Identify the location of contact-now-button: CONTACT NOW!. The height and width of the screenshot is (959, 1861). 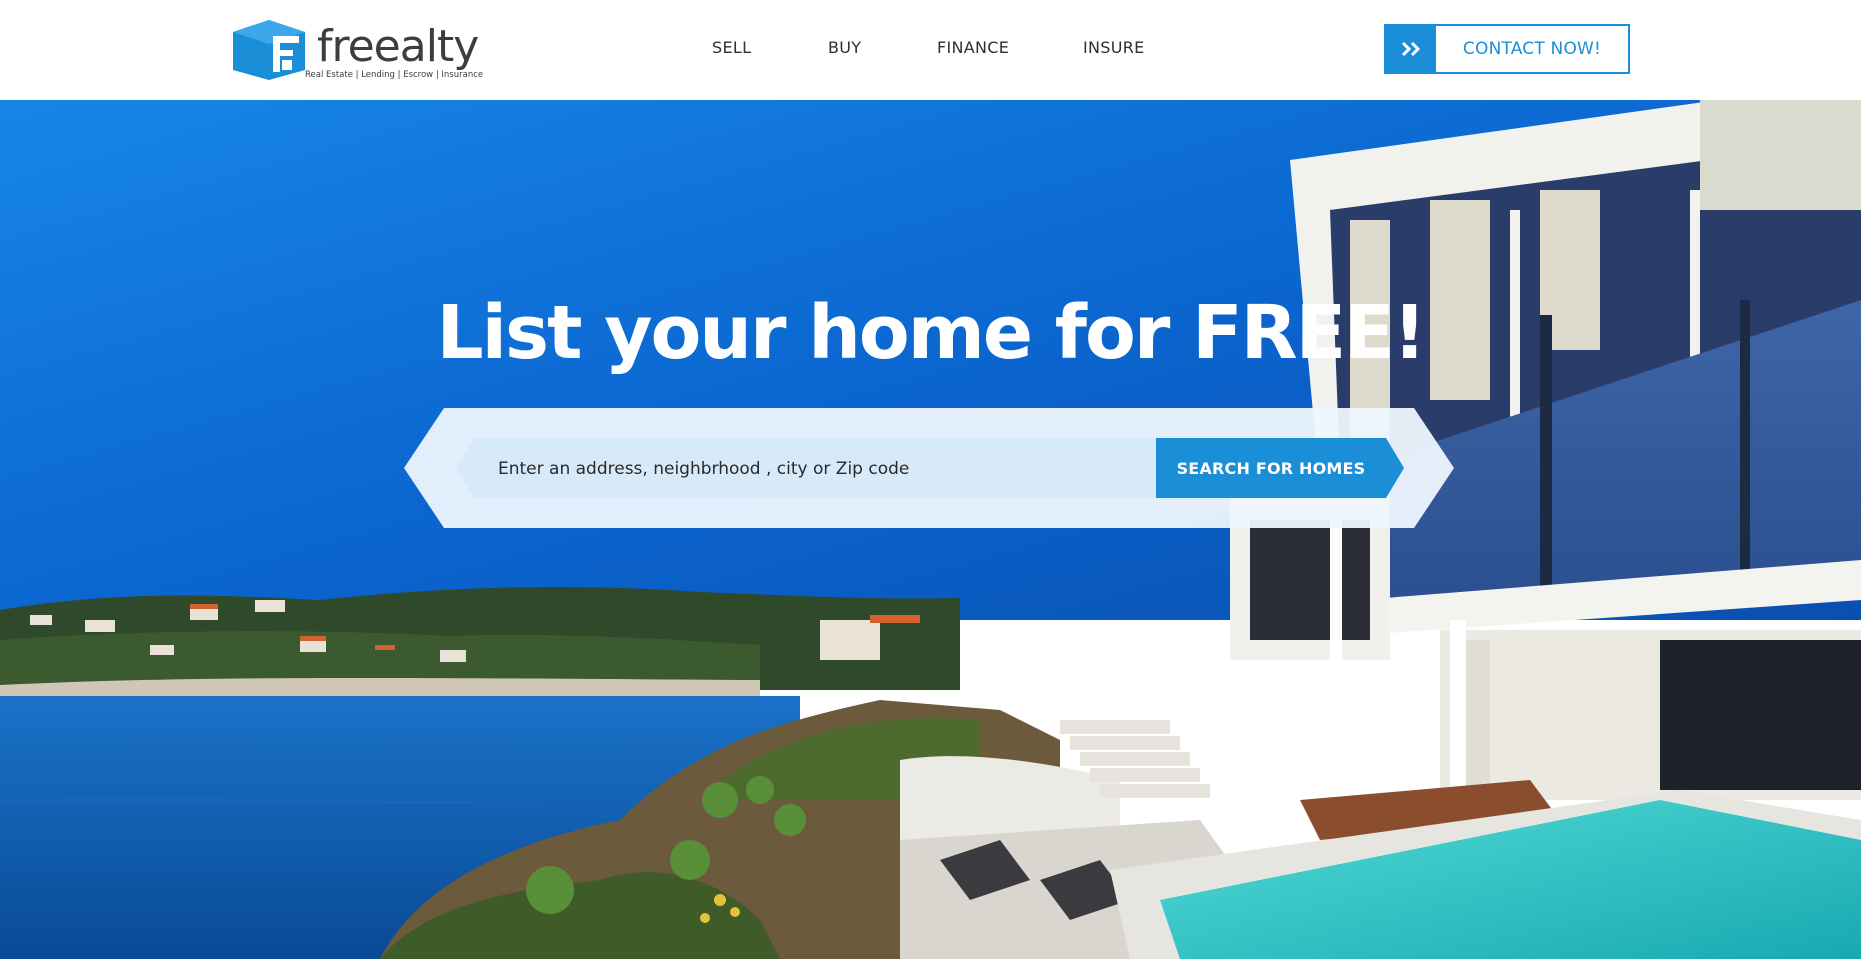
(1507, 49).